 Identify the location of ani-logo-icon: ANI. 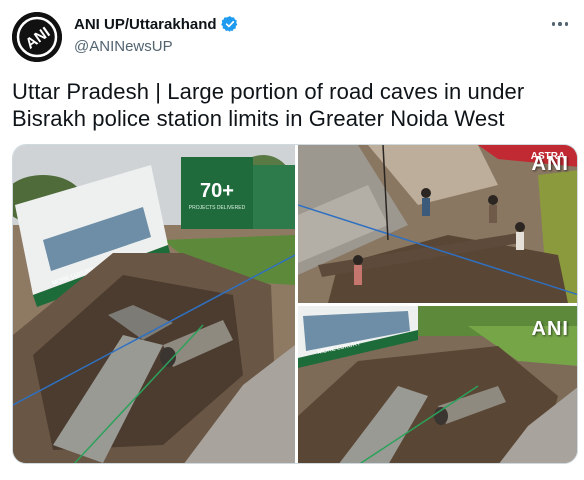
(37, 37).